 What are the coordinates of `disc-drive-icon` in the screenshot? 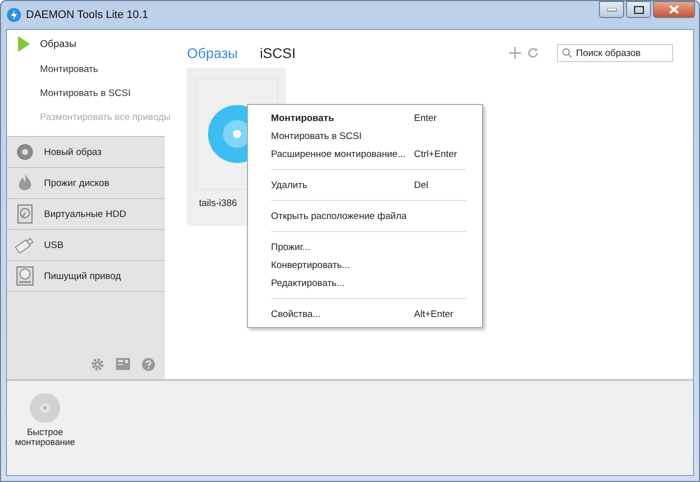 It's located at (25, 276).